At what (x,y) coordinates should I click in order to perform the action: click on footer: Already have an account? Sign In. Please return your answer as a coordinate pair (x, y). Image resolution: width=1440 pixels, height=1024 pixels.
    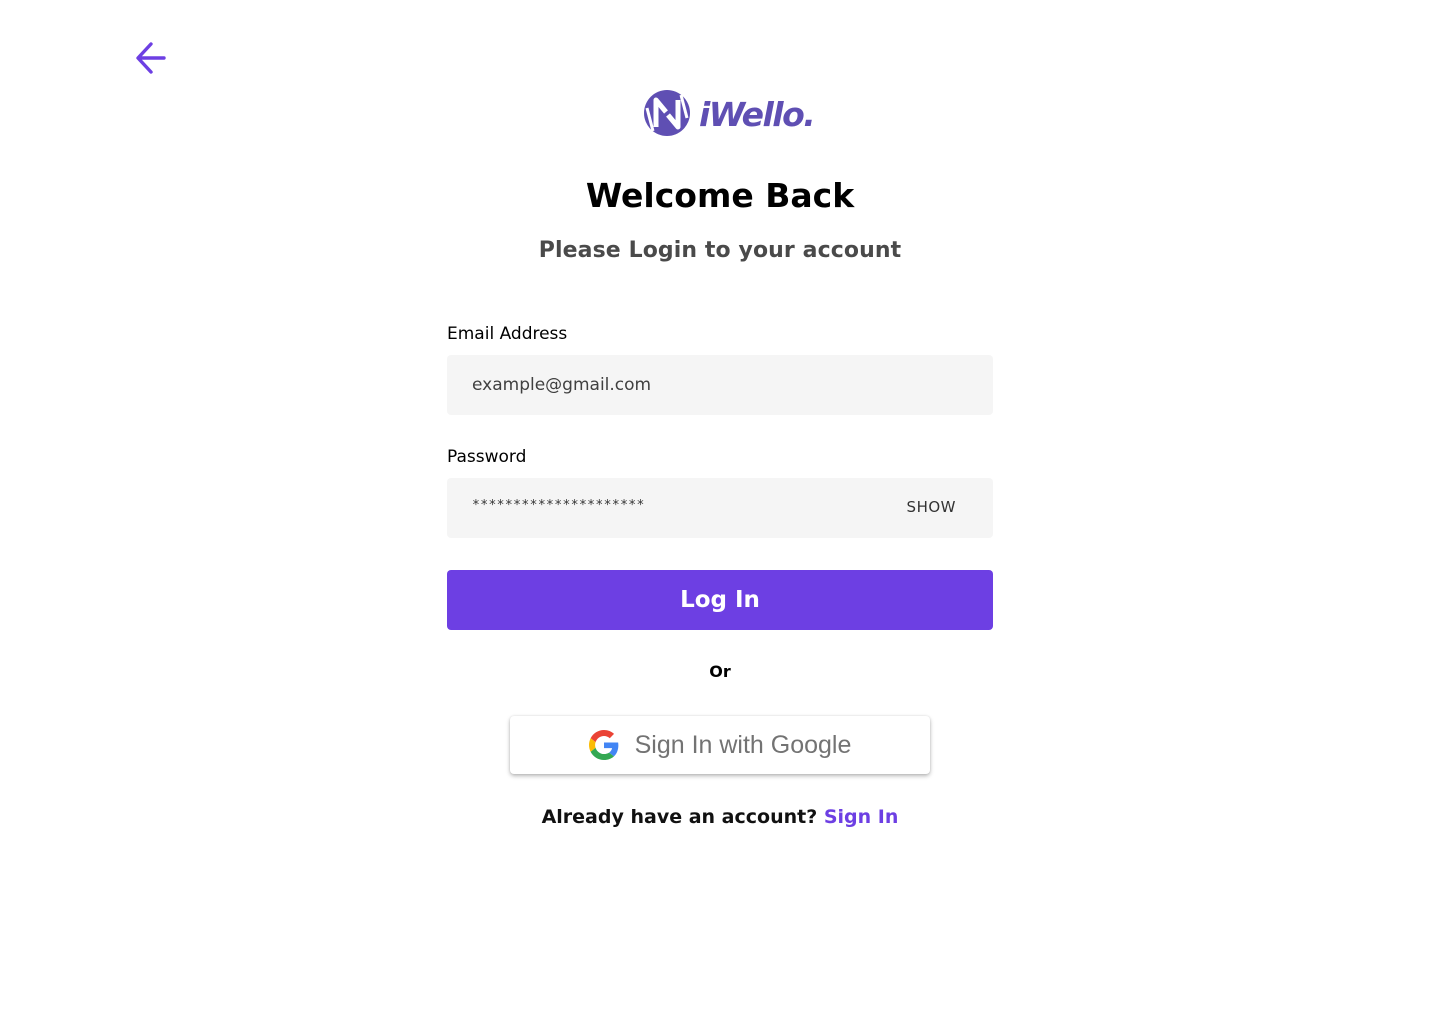
    Looking at the image, I should click on (720, 817).